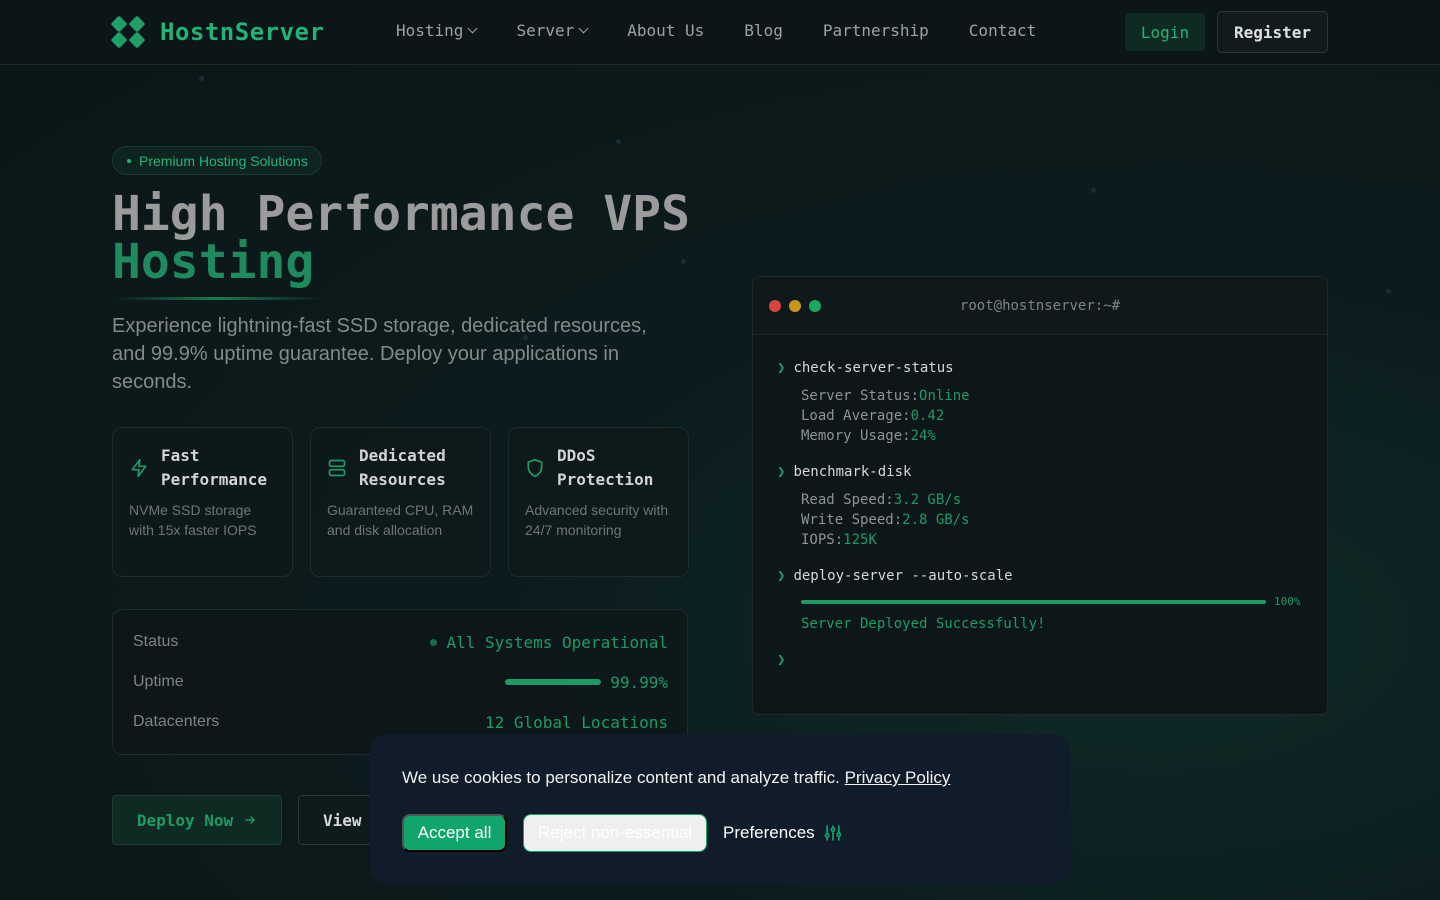 The image size is (1440, 900). What do you see at coordinates (856, 436) in the screenshot?
I see `output-key: Memory Usage:` at bounding box center [856, 436].